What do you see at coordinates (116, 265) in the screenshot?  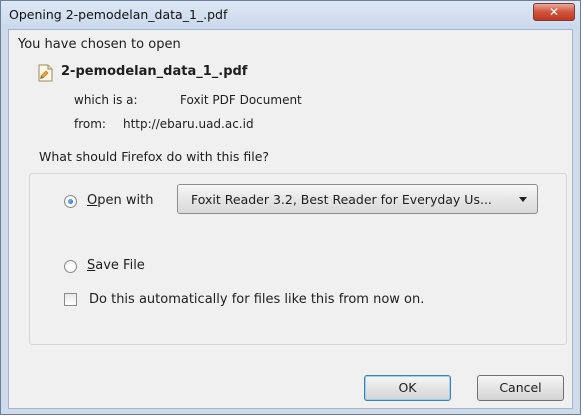 I see `save-file-label: Save File` at bounding box center [116, 265].